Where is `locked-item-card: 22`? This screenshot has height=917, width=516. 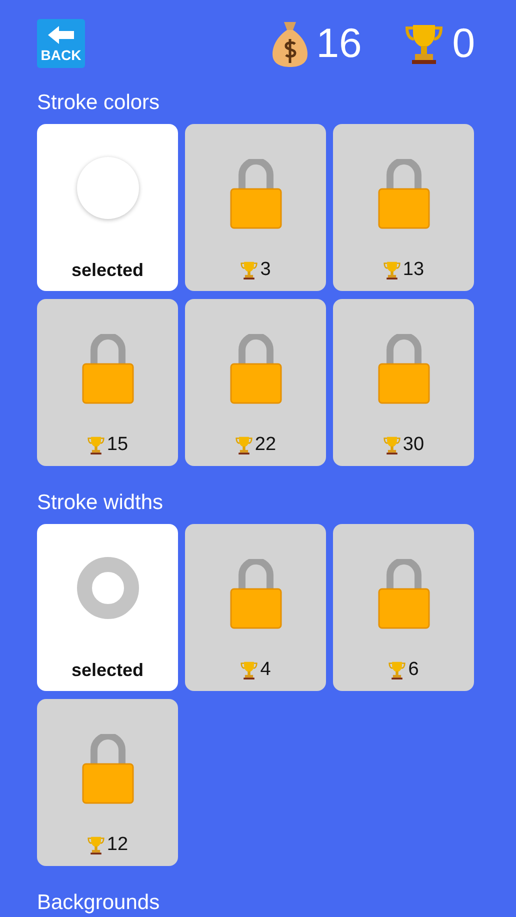 locked-item-card: 22 is located at coordinates (255, 382).